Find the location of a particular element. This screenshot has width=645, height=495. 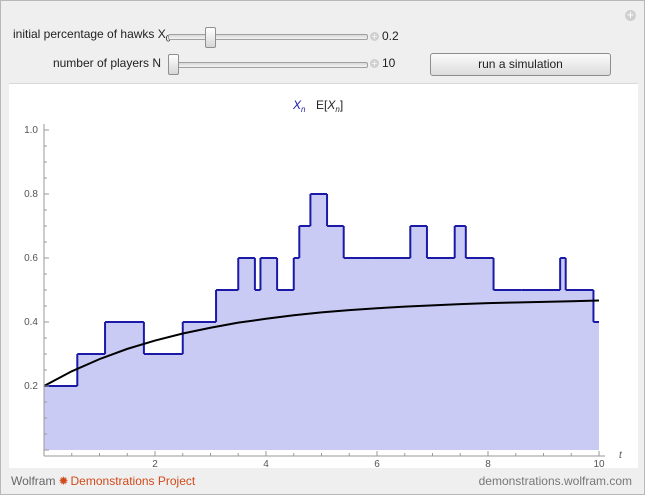

hawks-value: 0.2 is located at coordinates (390, 36).